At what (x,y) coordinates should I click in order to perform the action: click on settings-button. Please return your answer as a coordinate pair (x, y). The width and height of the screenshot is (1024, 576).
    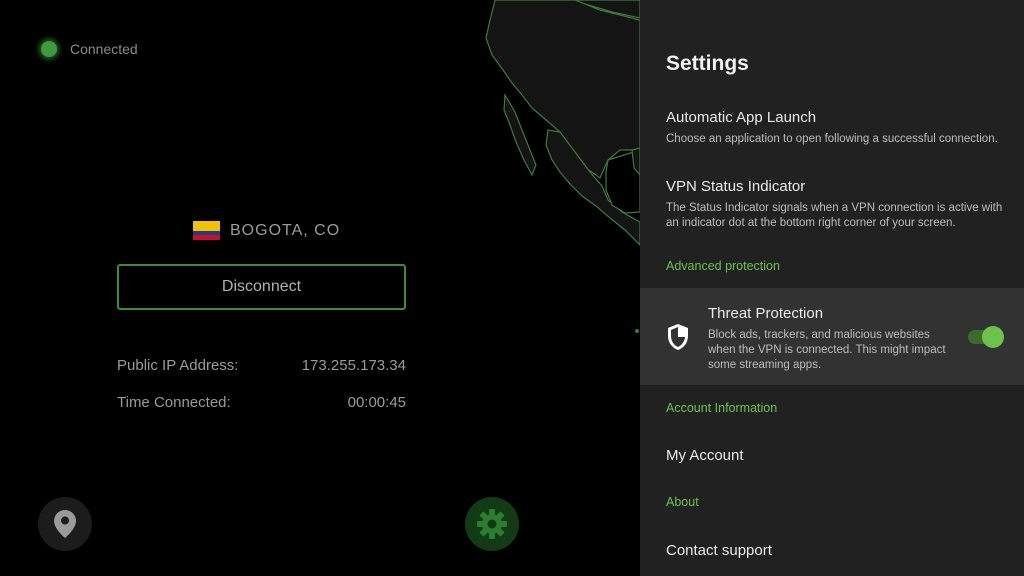
    Looking at the image, I should click on (492, 524).